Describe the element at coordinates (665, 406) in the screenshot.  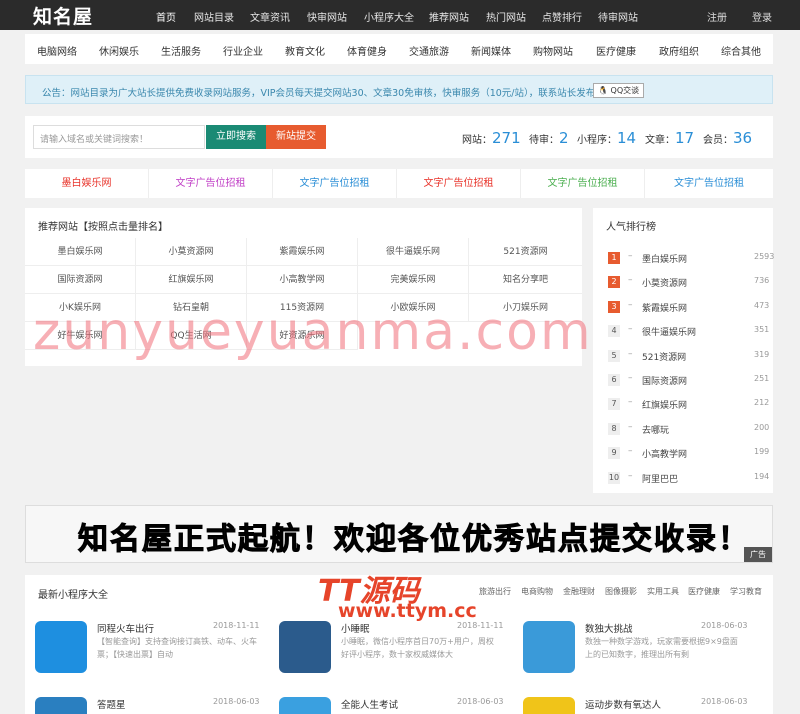
I see `rank-site-name: 红旗娱乐网` at that location.